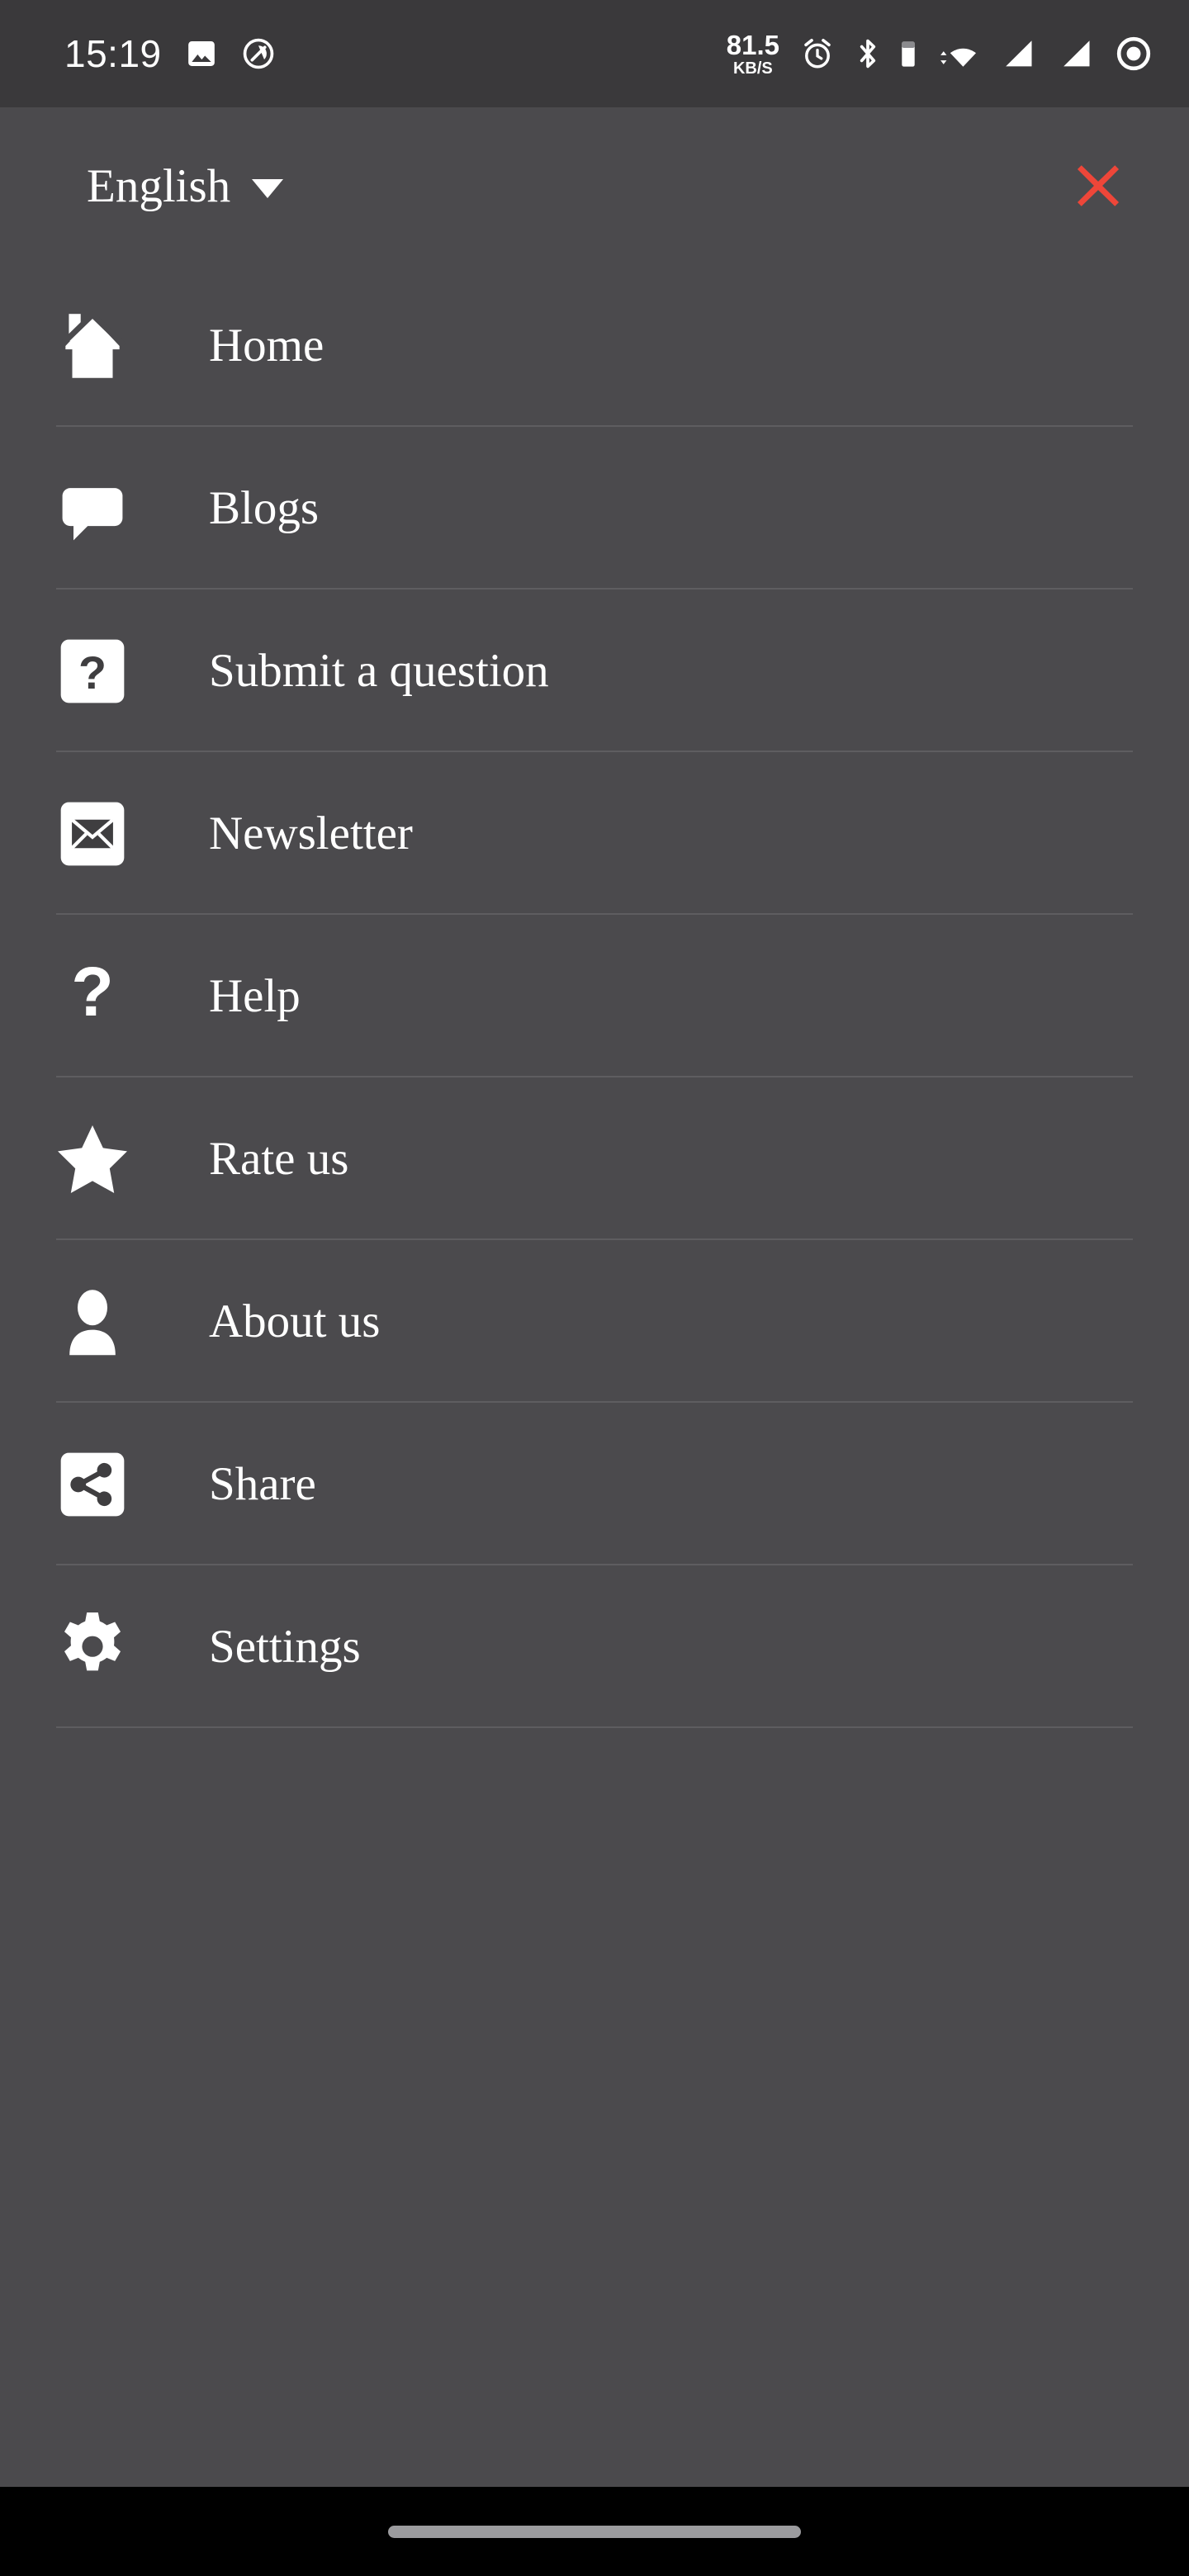 The height and width of the screenshot is (2576, 1189). Describe the element at coordinates (113, 53) in the screenshot. I see `status-clock: 15:19` at that location.